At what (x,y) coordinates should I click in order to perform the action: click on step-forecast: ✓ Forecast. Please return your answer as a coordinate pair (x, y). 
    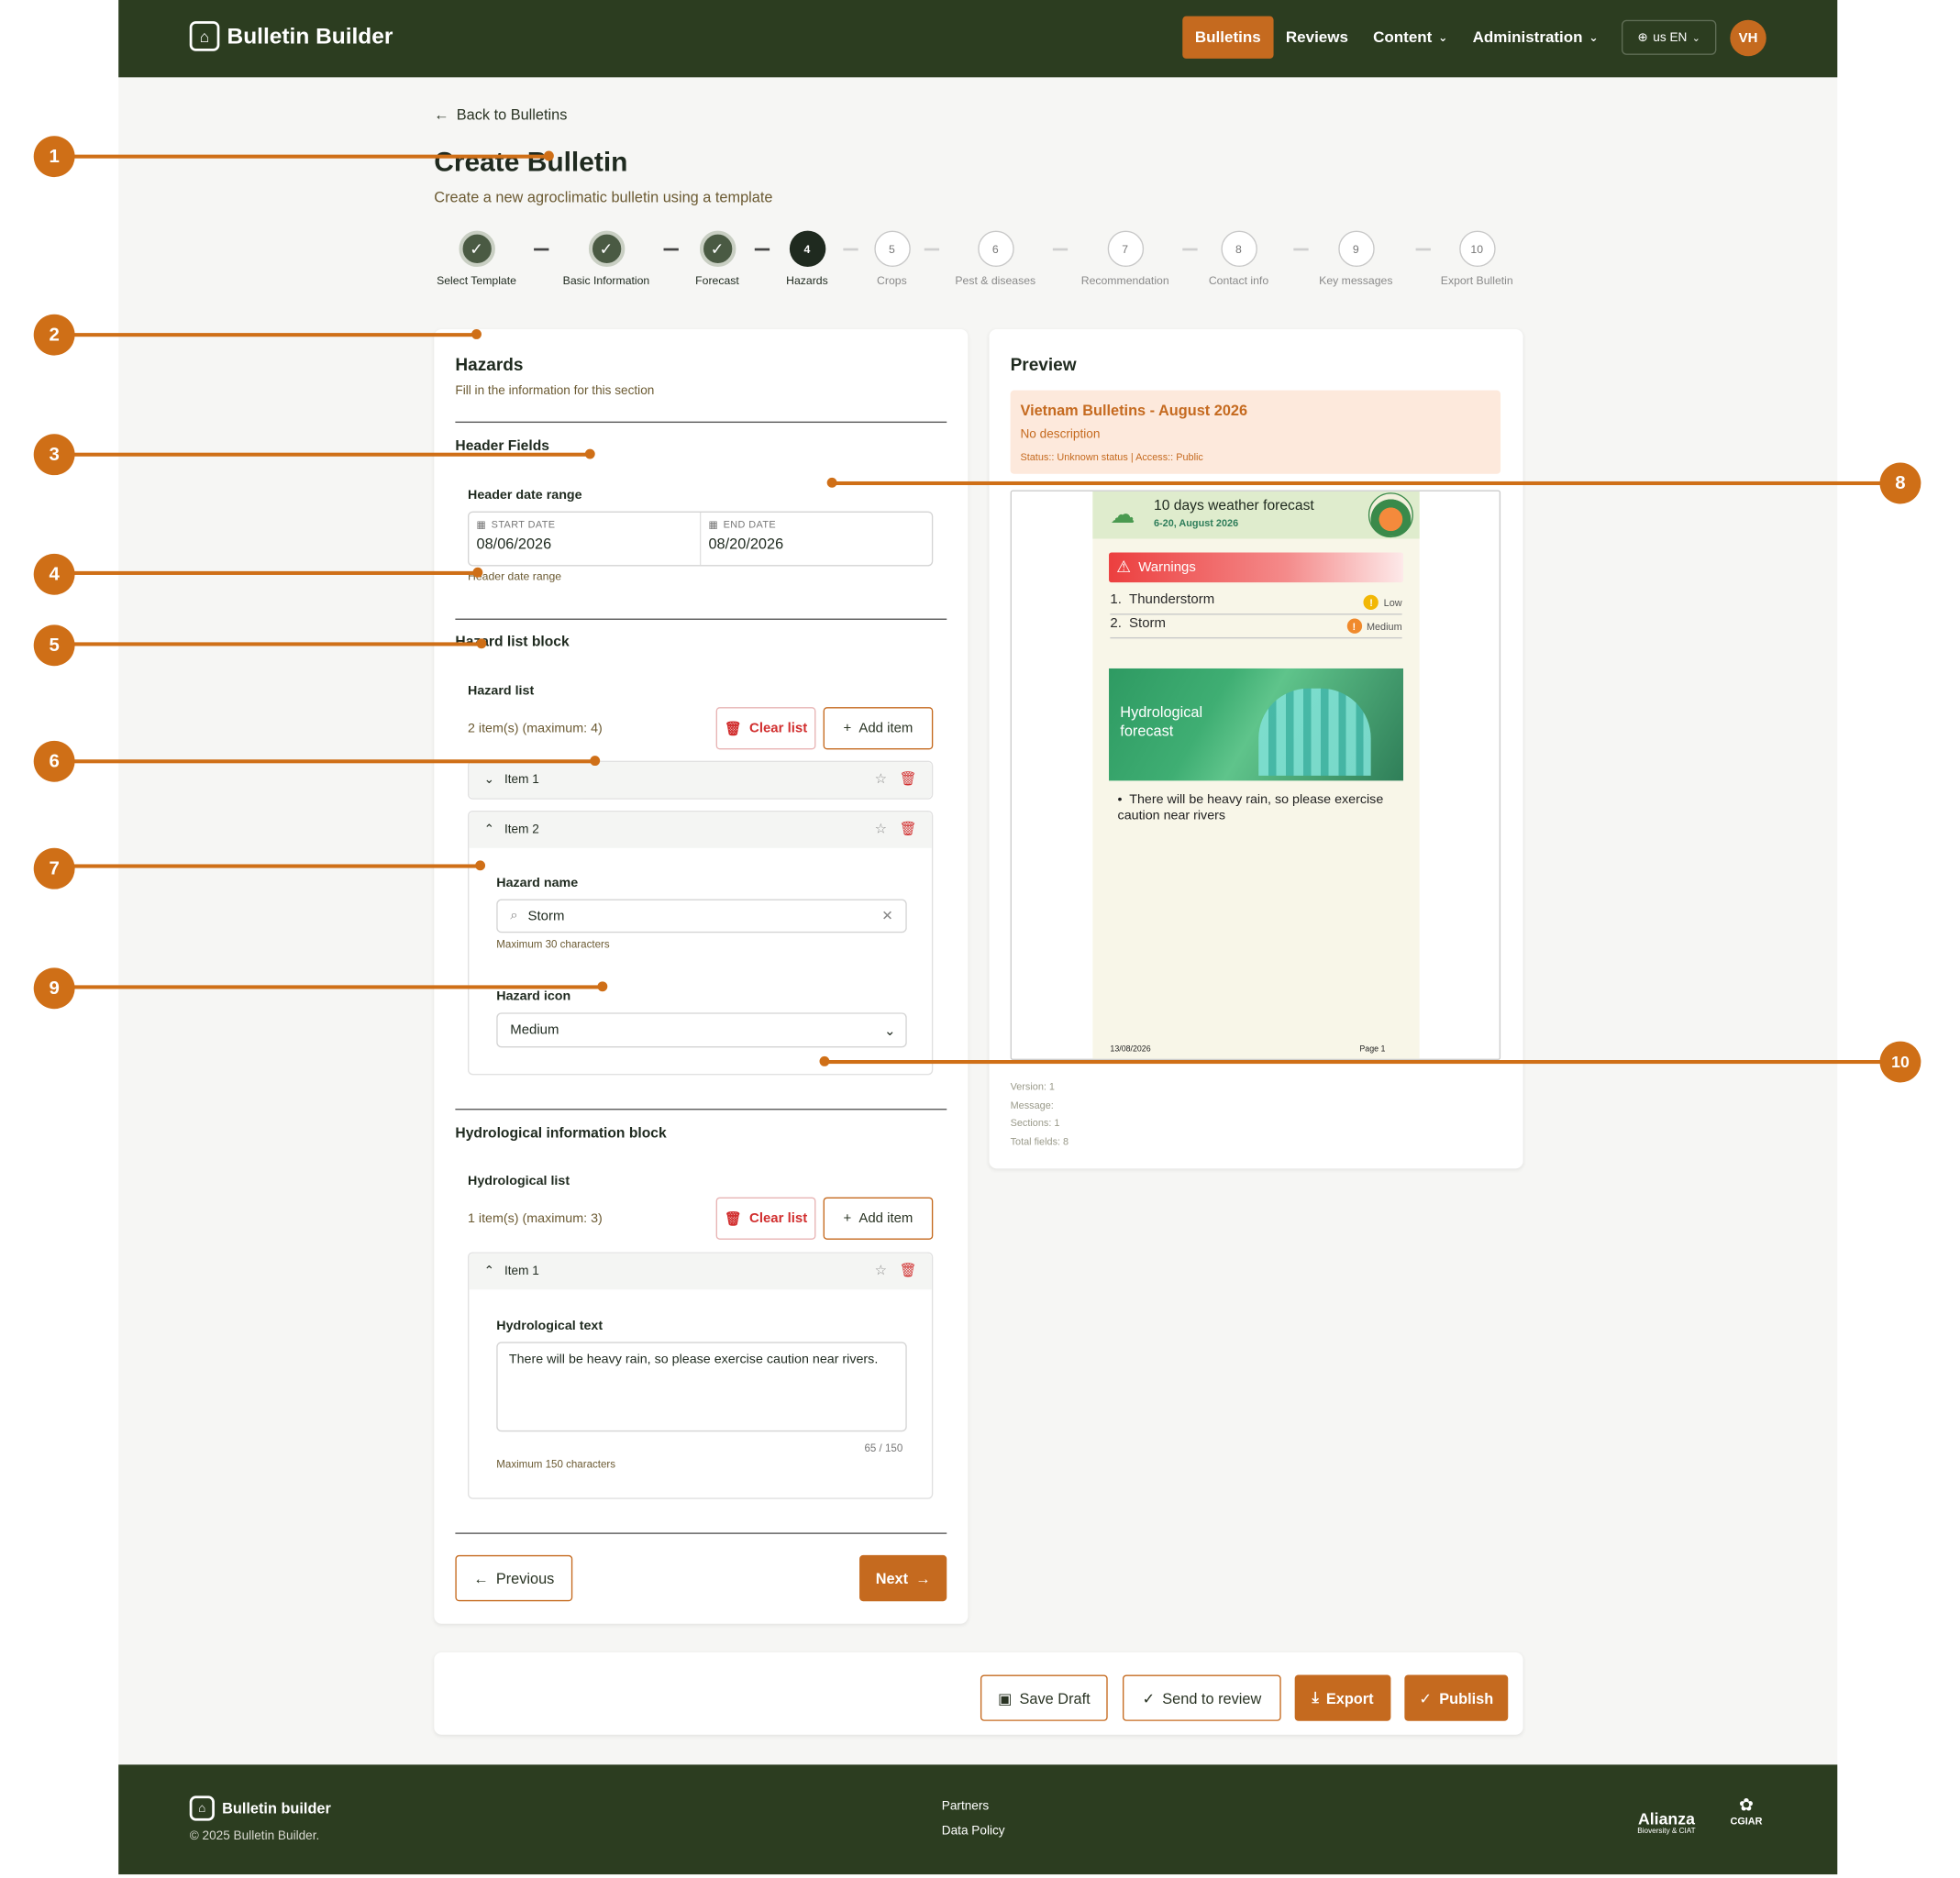
    Looking at the image, I should click on (718, 260).